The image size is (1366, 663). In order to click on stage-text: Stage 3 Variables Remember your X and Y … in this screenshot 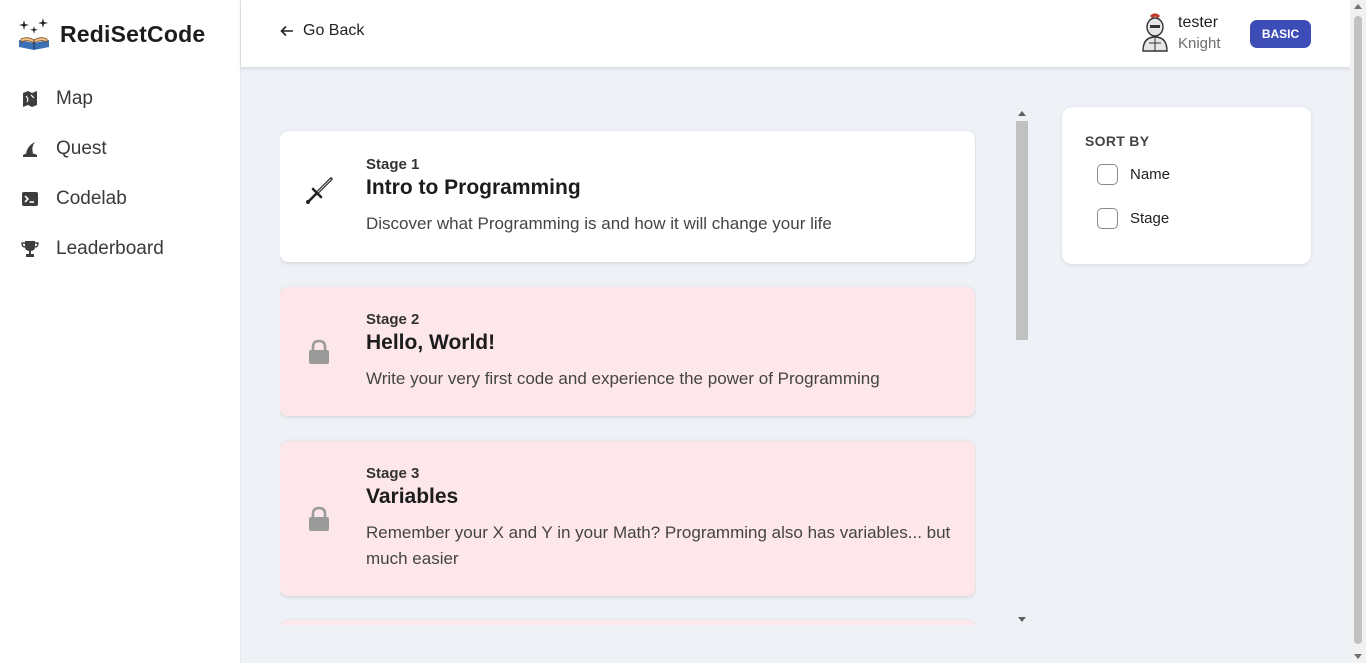, I will do `click(658, 518)`.